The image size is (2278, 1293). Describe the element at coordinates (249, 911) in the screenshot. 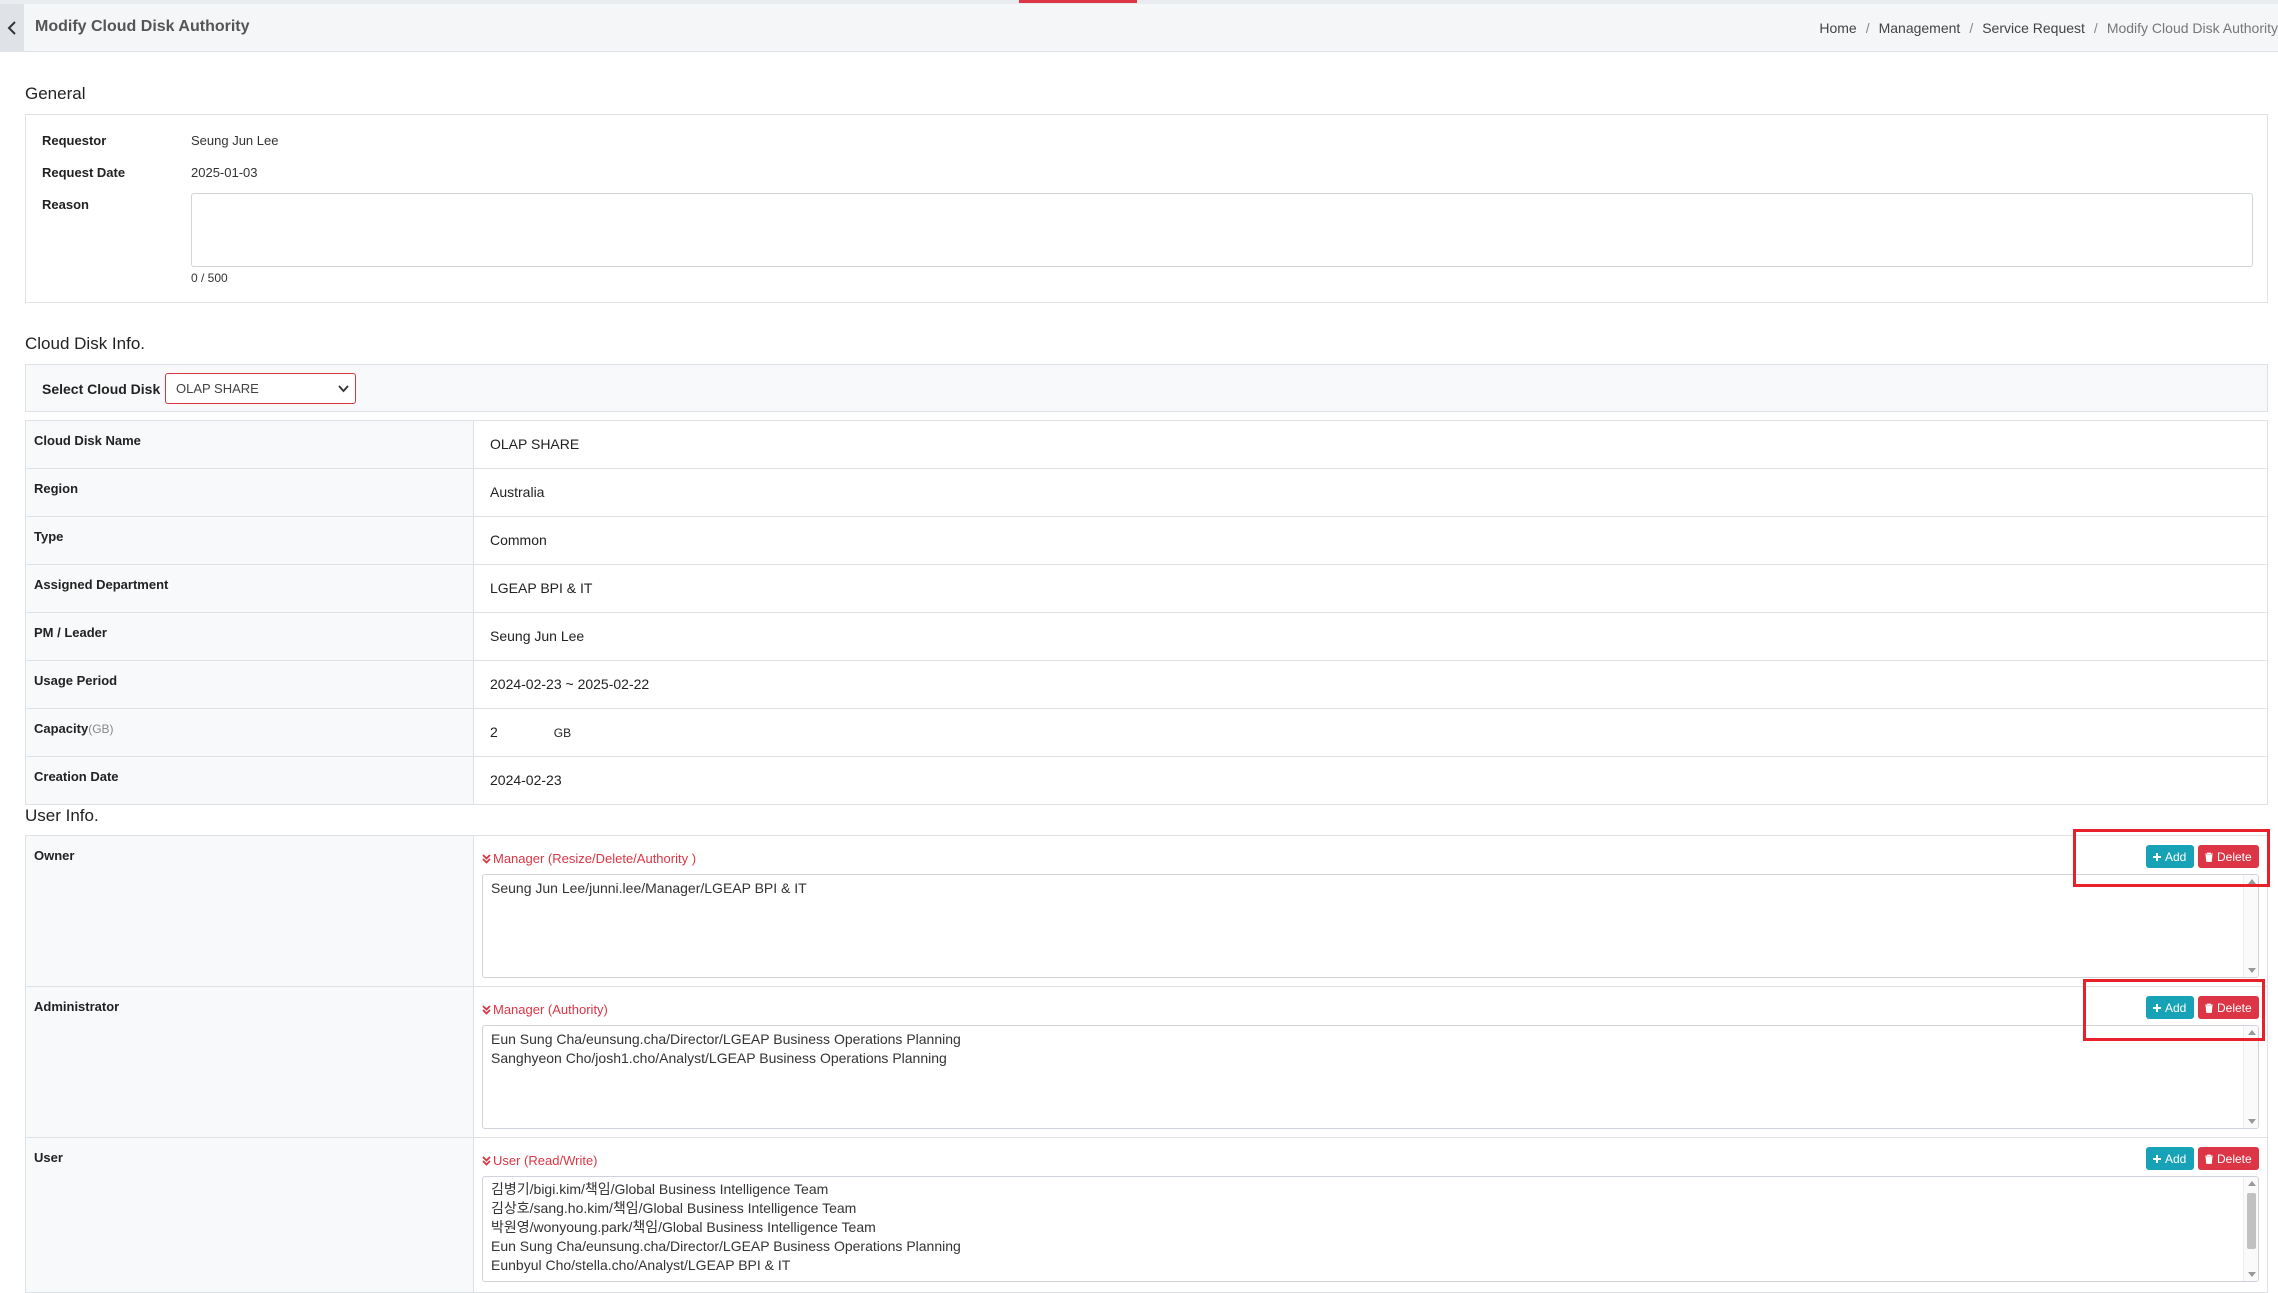

I see `owner-label: Owner` at that location.